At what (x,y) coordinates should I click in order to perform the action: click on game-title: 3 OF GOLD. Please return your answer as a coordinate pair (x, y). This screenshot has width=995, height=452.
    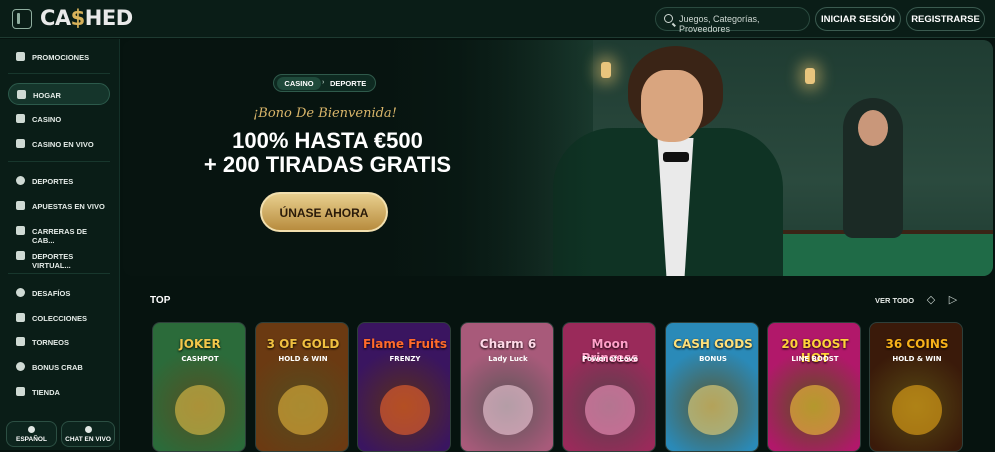
    Looking at the image, I should click on (303, 344).